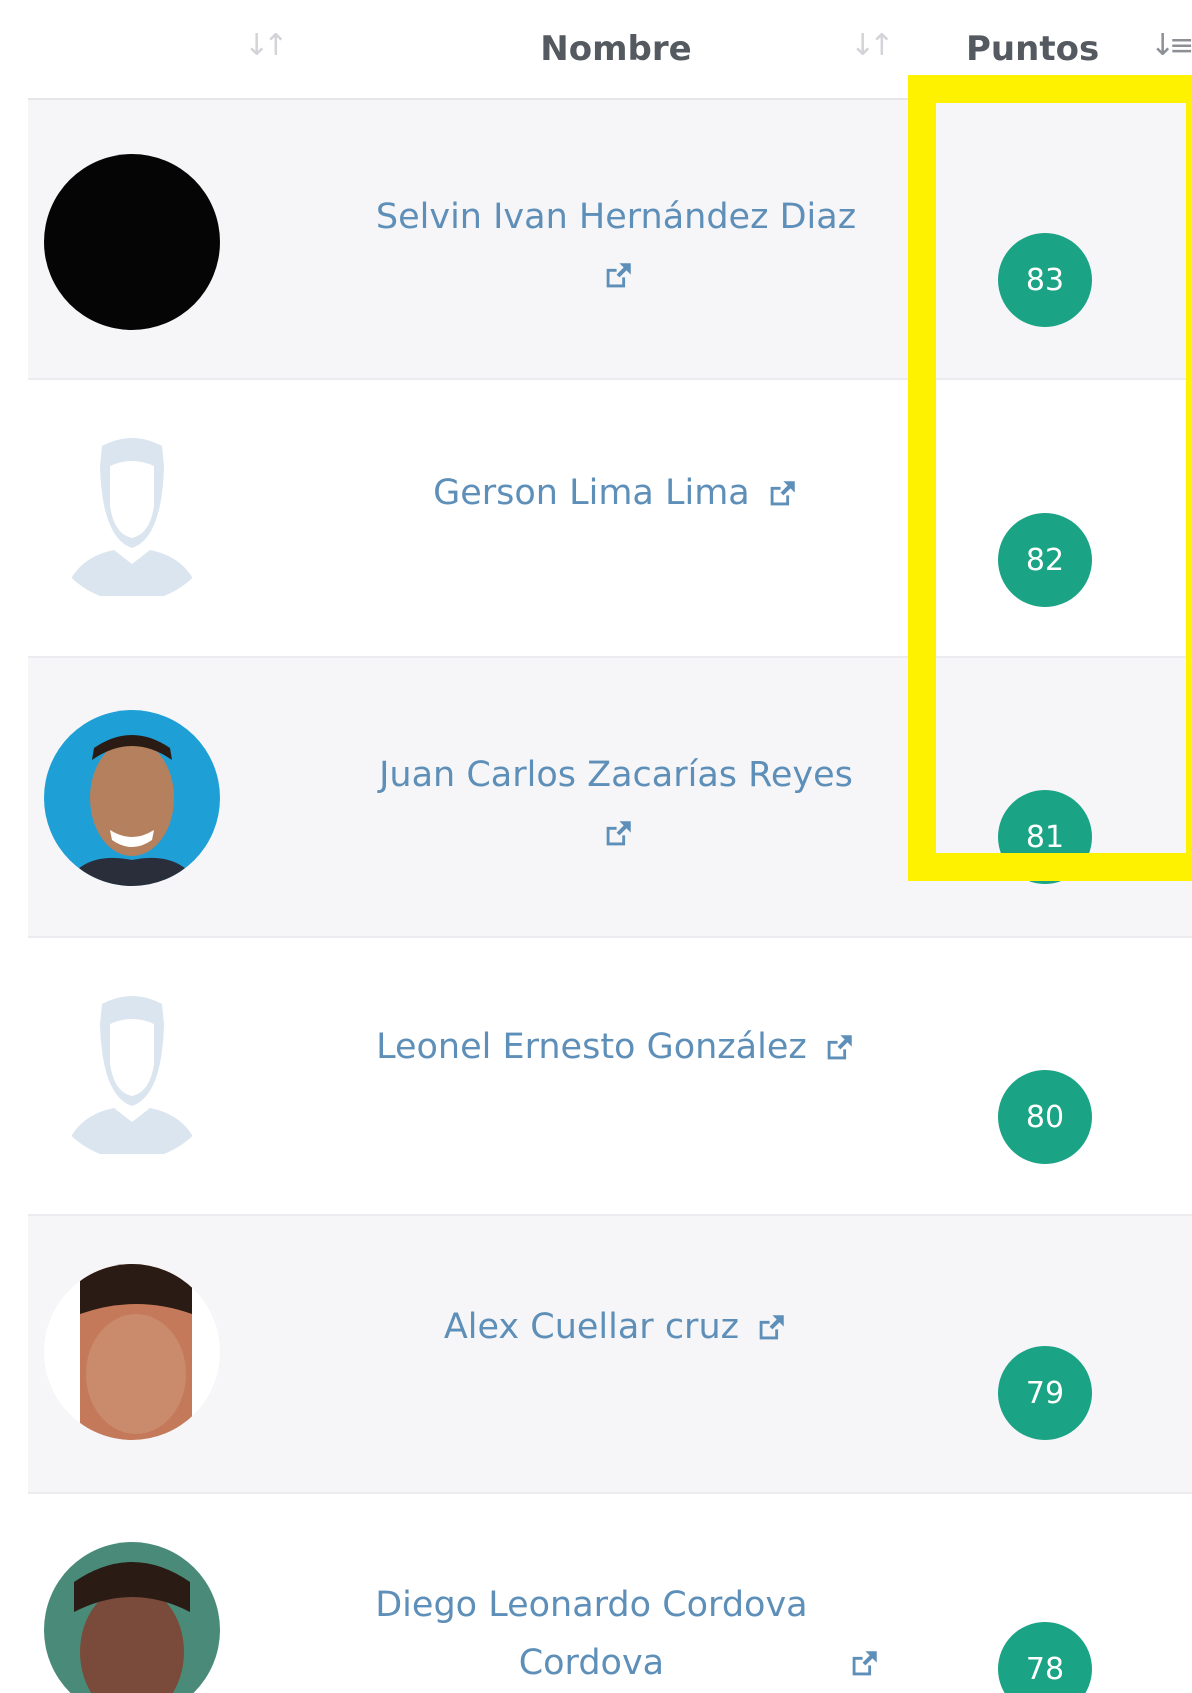 The width and height of the screenshot is (1192, 1693). I want to click on user-name-link: Juan Carlos Zacarías Reyes, so click(616, 804).